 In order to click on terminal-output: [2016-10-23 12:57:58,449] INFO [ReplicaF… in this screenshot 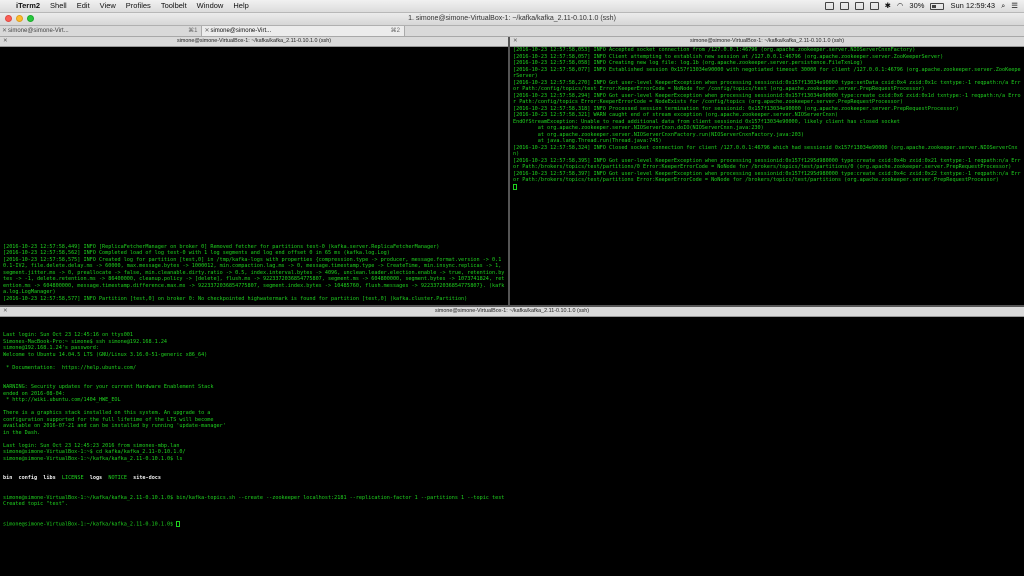, I will do `click(254, 273)`.